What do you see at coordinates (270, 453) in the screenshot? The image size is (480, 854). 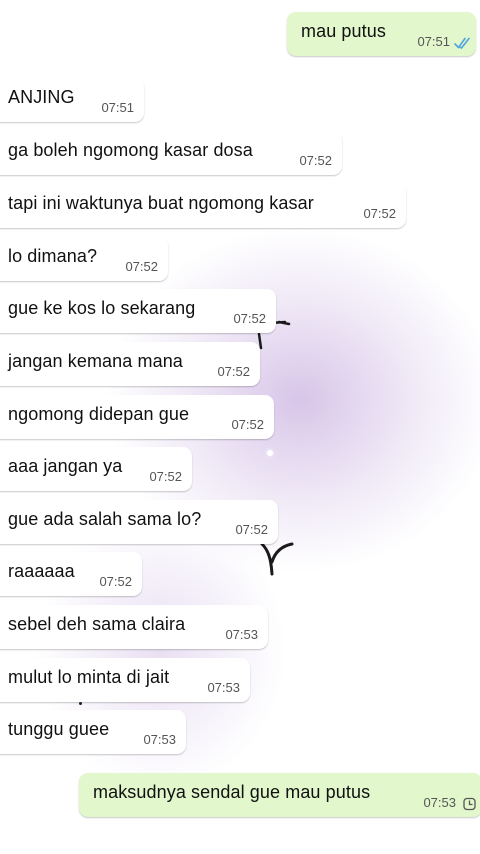 I see `wallpaper-sparkle` at bounding box center [270, 453].